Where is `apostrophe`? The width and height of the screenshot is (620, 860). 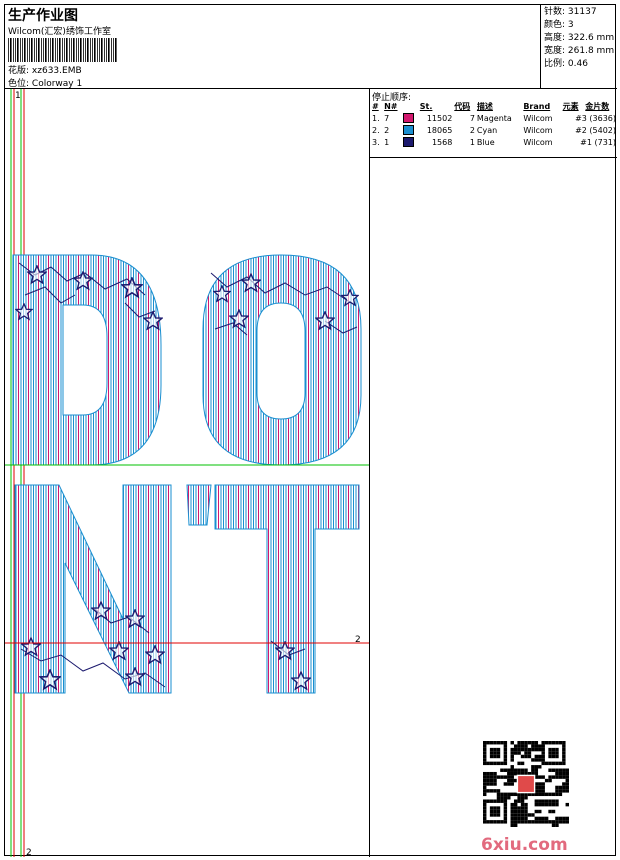
apostrophe is located at coordinates (199, 505).